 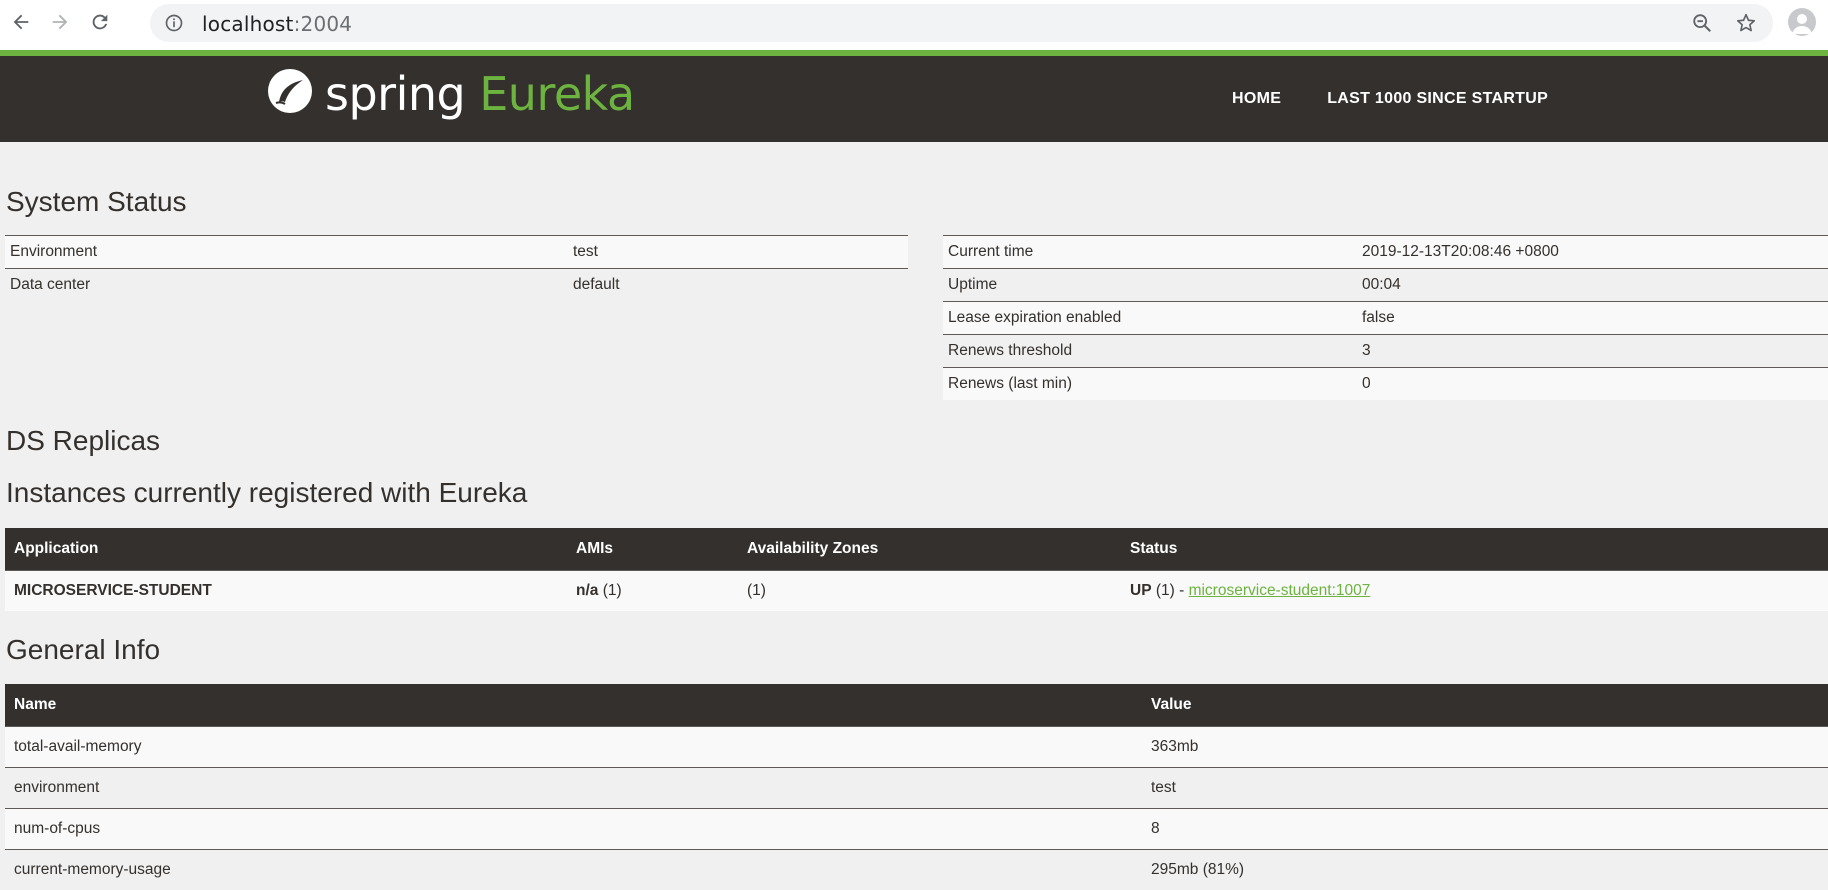 What do you see at coordinates (83, 650) in the screenshot?
I see `general-info-title: General Info` at bounding box center [83, 650].